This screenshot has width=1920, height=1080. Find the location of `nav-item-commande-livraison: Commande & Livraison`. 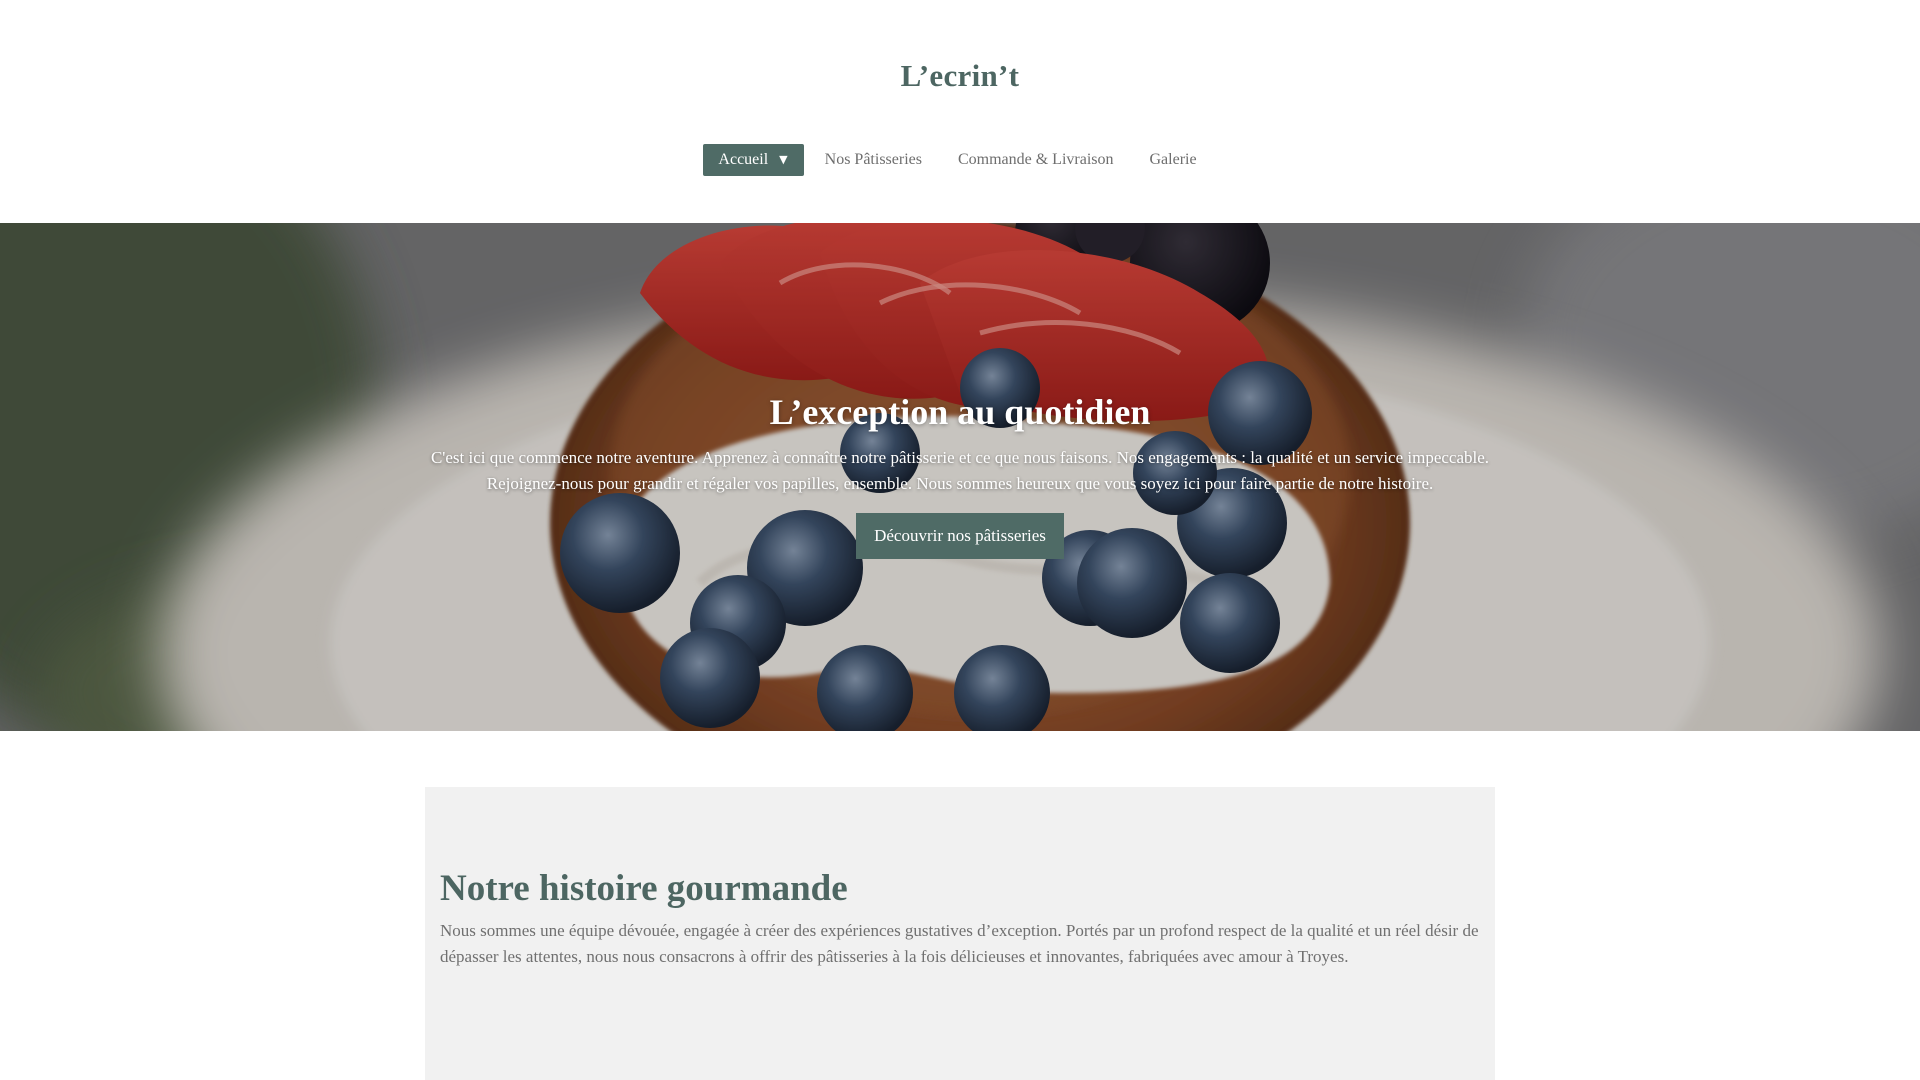

nav-item-commande-livraison: Commande & Livraison is located at coordinates (1036, 160).